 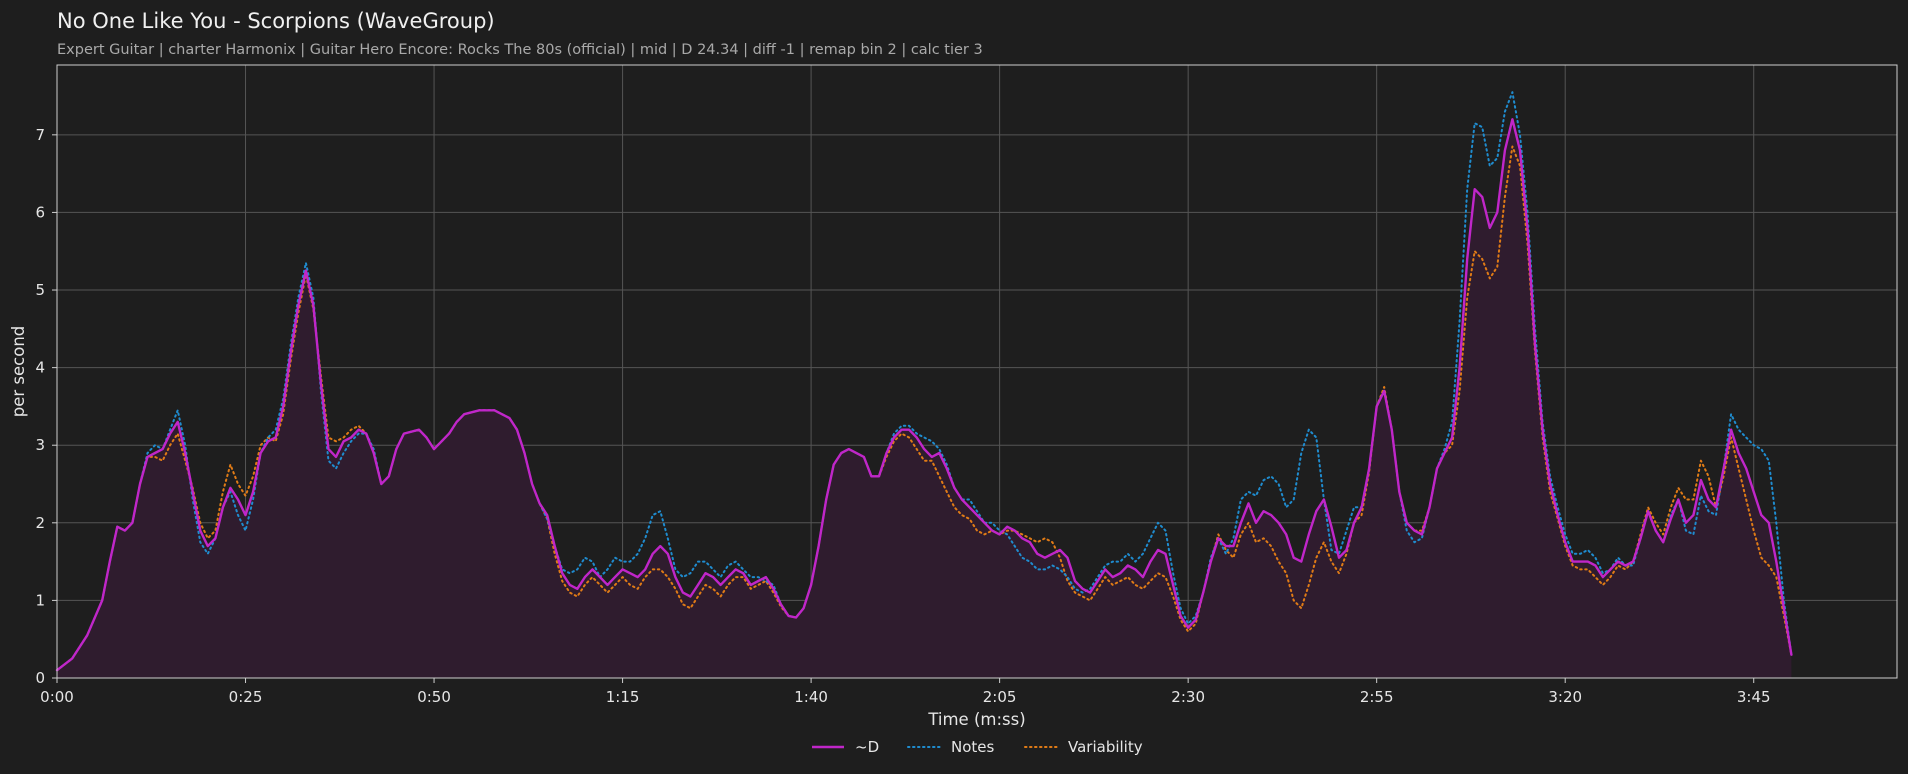 I want to click on x-tick-label: 3:20, so click(x=1565, y=697).